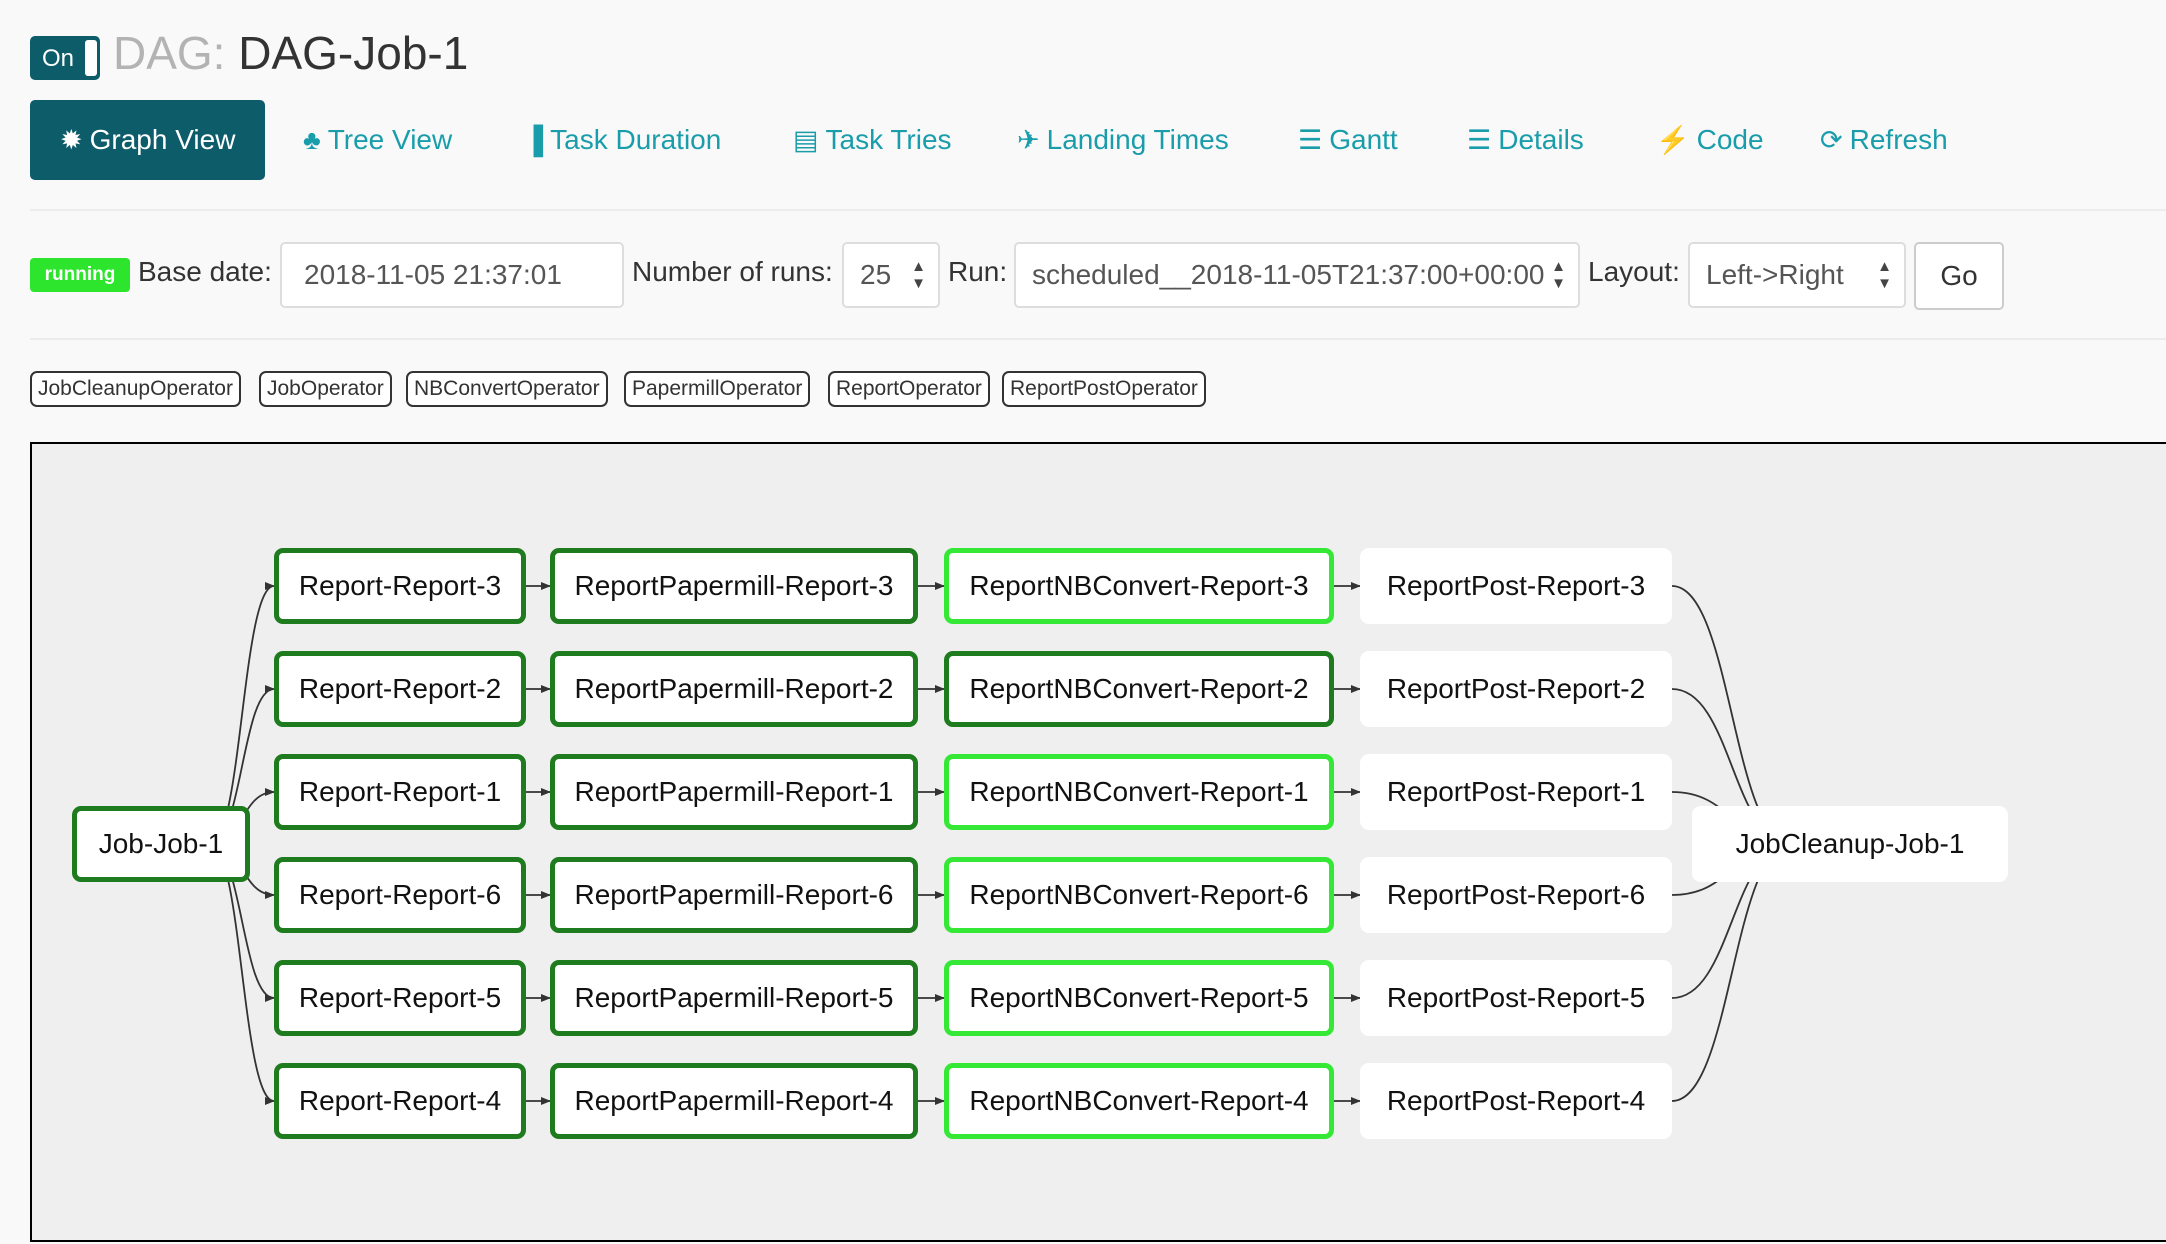  What do you see at coordinates (1673, 140) in the screenshot?
I see `flash-icon: ⚡` at bounding box center [1673, 140].